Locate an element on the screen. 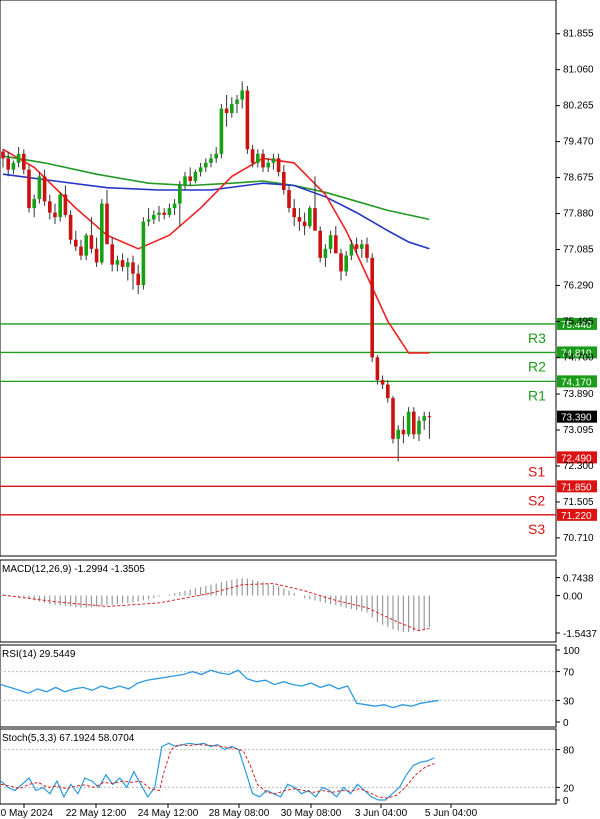 Image resolution: width=600 pixels, height=819 pixels. y-tick-label: 77.085 is located at coordinates (578, 249).